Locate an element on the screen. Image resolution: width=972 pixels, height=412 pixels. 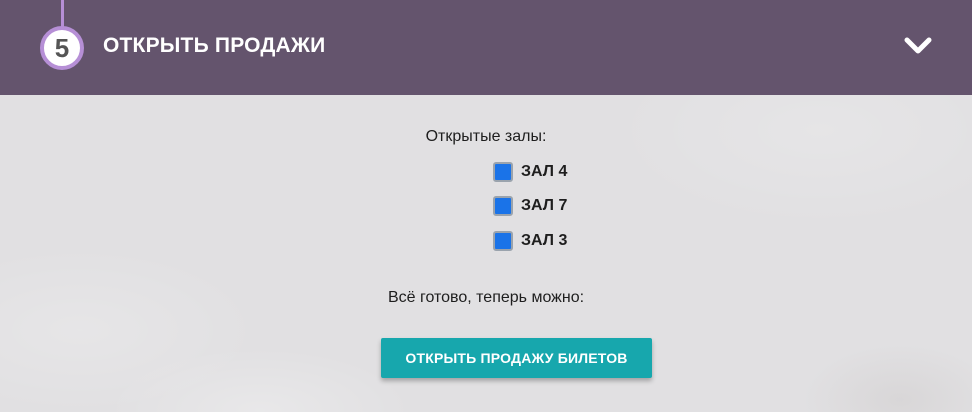
hall-checkbox-3: ЗАЛ 3 is located at coordinates (530, 241).